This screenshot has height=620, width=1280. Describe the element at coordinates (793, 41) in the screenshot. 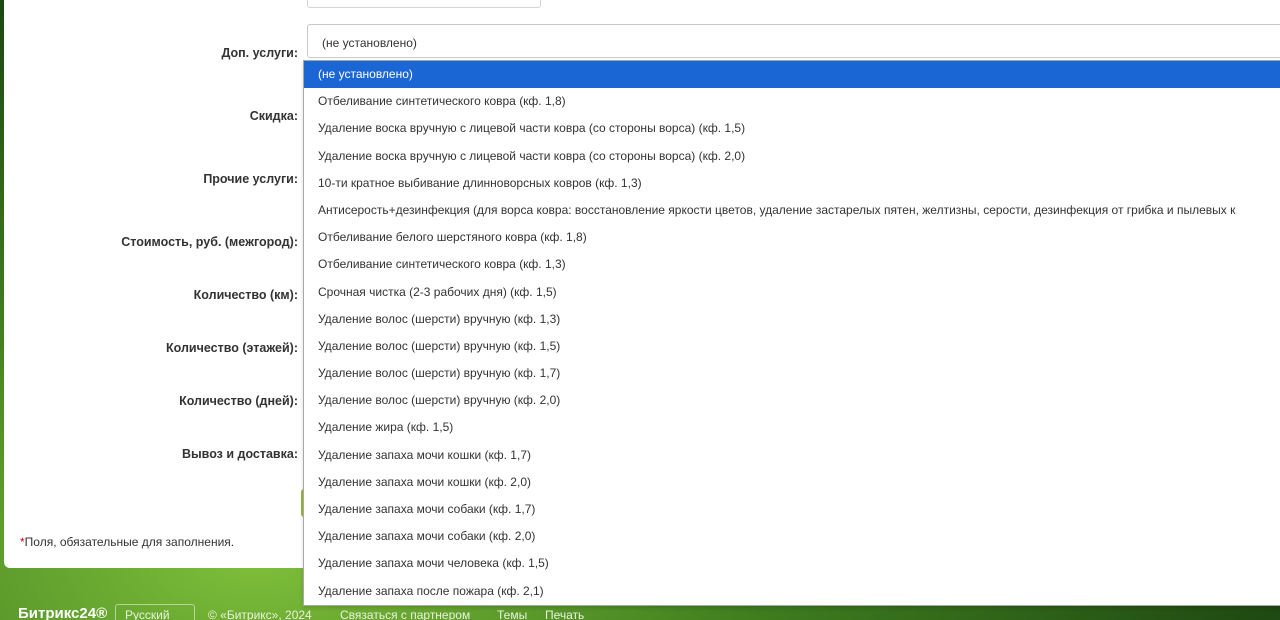

I see `extra-services-select: (не установлено)` at that location.